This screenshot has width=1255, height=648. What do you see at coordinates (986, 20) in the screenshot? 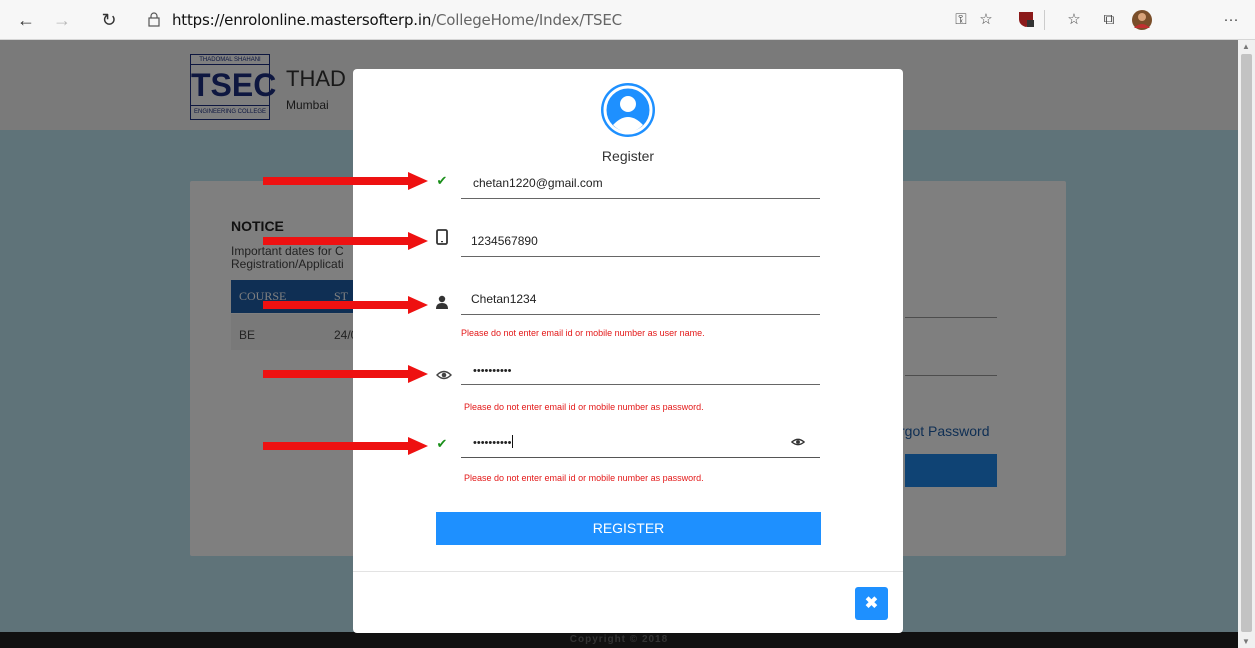
I see `star-icon: ☆` at bounding box center [986, 20].